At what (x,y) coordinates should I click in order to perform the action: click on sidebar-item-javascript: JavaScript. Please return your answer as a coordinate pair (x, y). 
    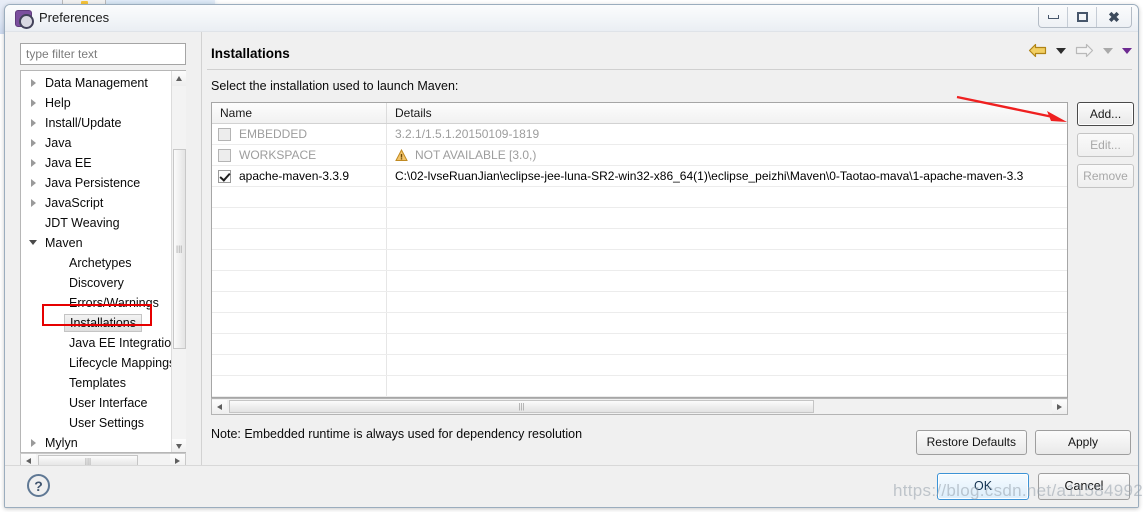
    Looking at the image, I should click on (97, 203).